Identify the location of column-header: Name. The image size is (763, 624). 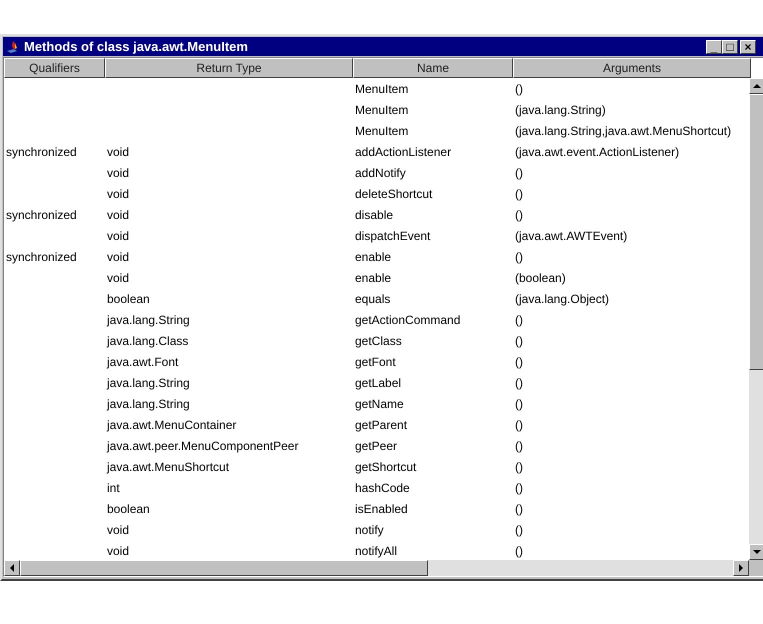
(433, 68).